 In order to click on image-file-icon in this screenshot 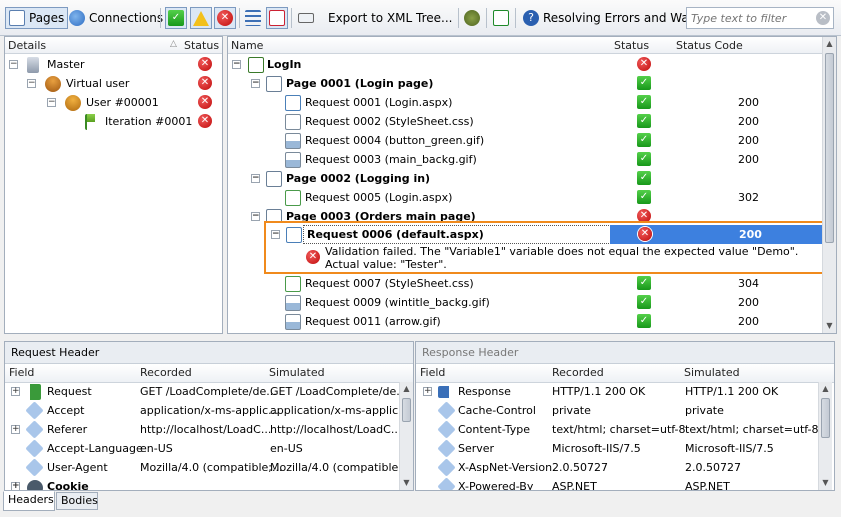, I will do `click(293, 141)`.